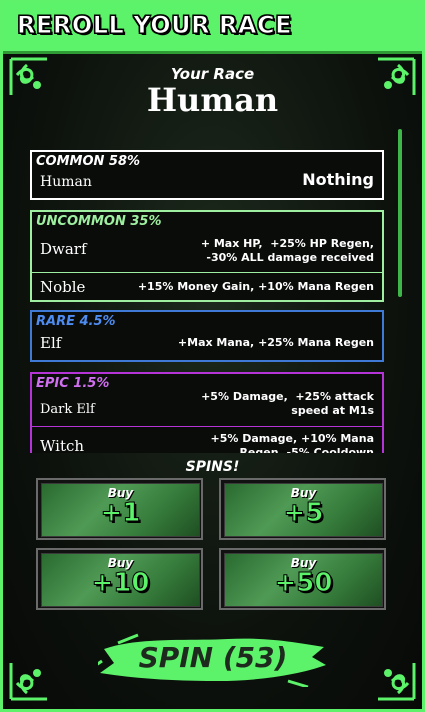  I want to click on tier-heading: UNCOMMON 35%, so click(99, 221).